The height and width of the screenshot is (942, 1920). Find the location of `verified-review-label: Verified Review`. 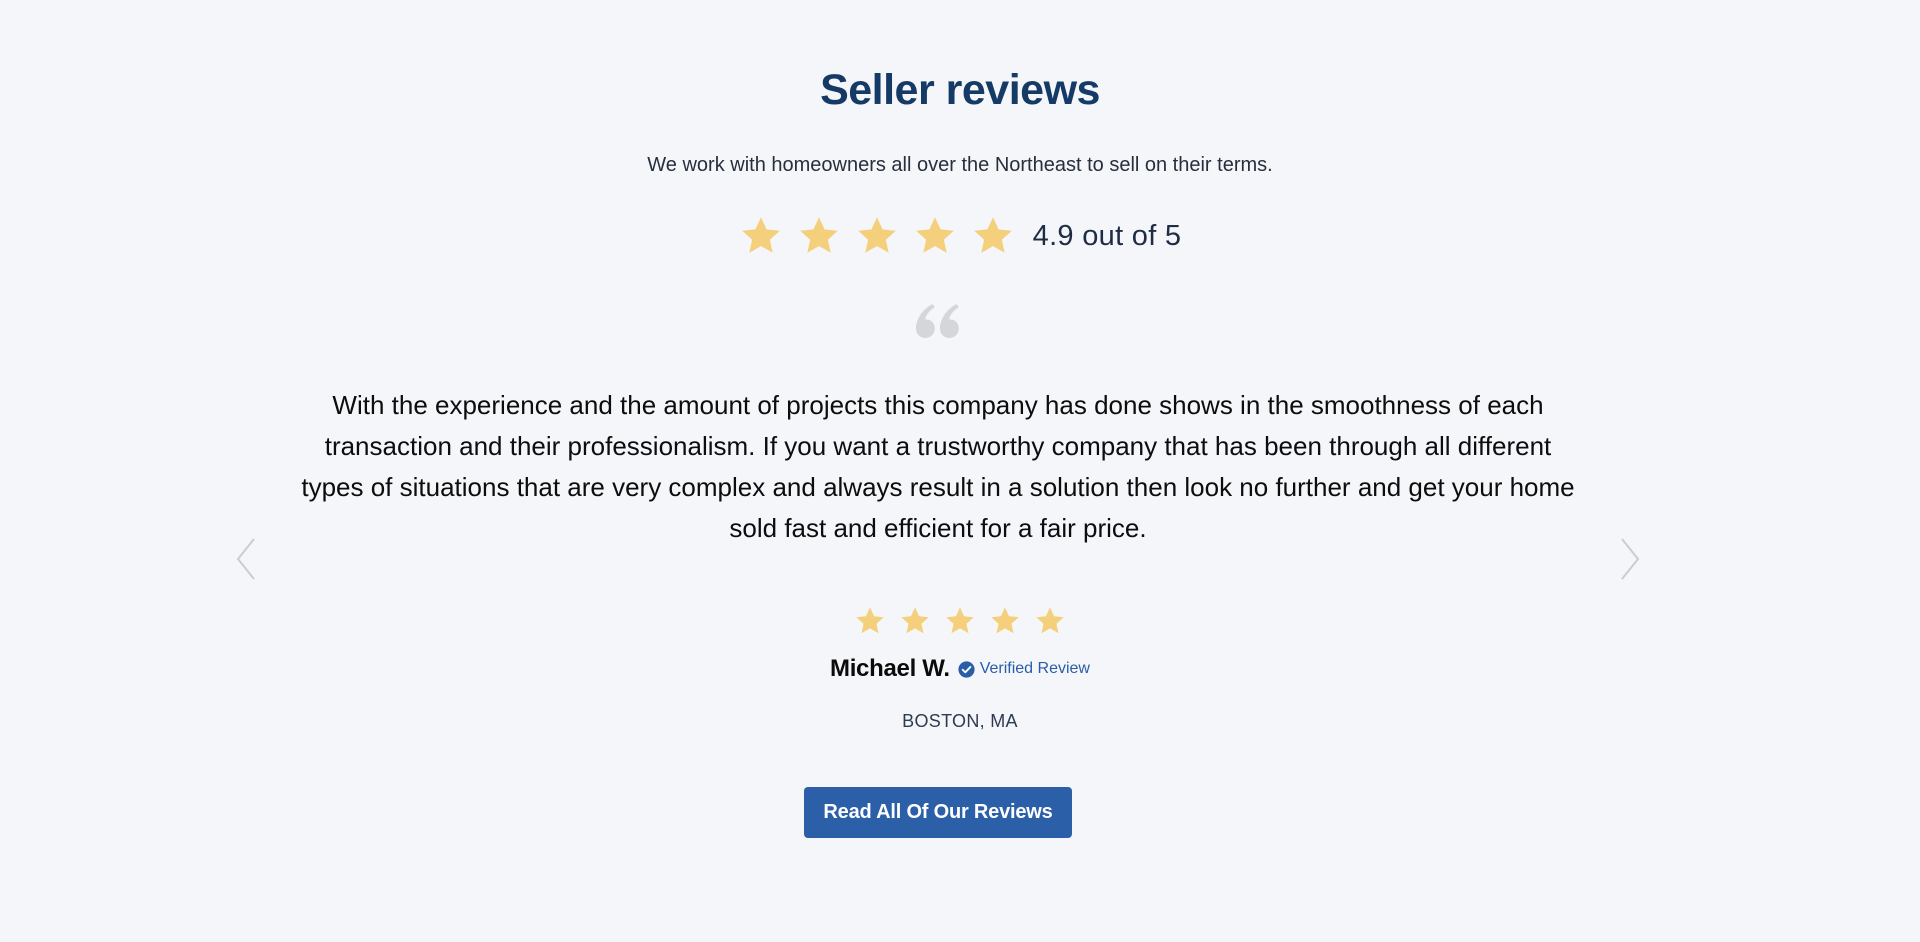

verified-review-label: Verified Review is located at coordinates (1034, 668).